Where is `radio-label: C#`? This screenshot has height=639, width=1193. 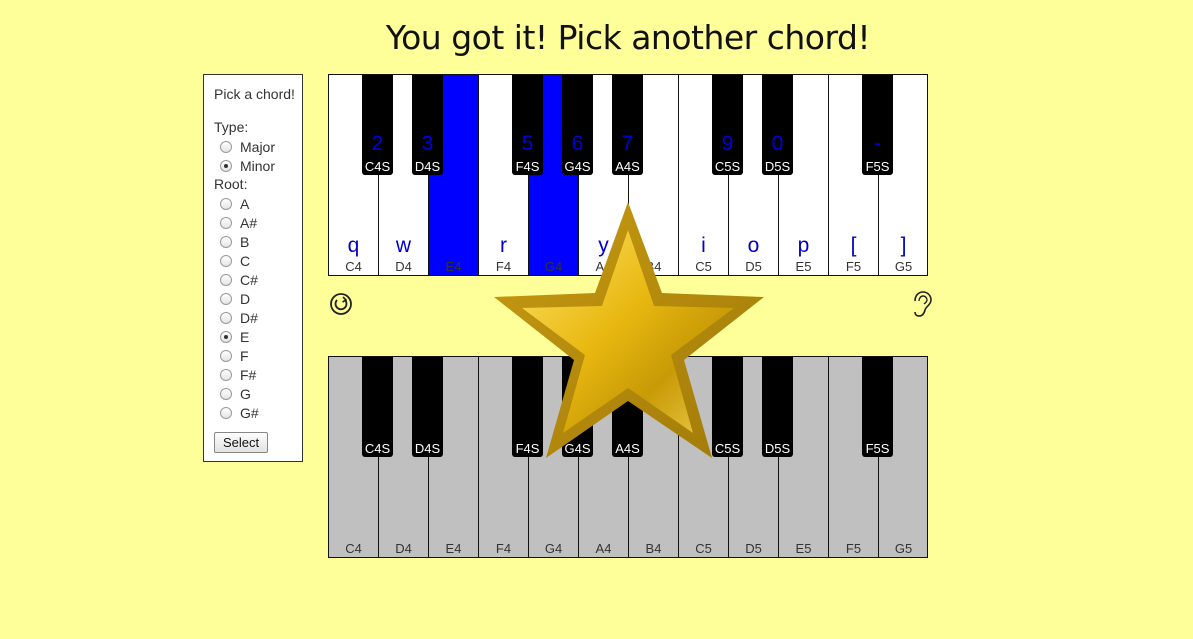
radio-label: C# is located at coordinates (249, 279).